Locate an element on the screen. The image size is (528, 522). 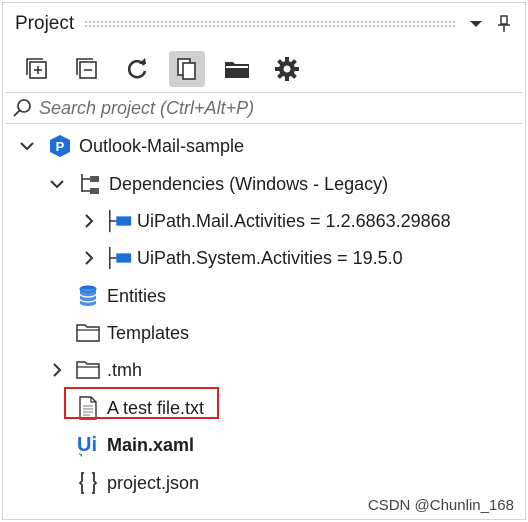
panel-title: Project is located at coordinates (45, 23).